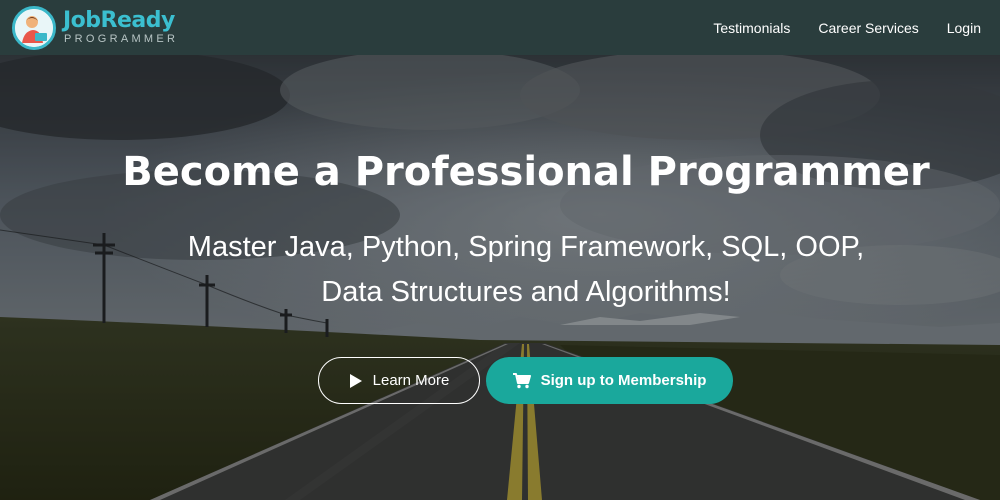 The image size is (1000, 500). What do you see at coordinates (964, 28) in the screenshot?
I see `nav-link-login: Login` at bounding box center [964, 28].